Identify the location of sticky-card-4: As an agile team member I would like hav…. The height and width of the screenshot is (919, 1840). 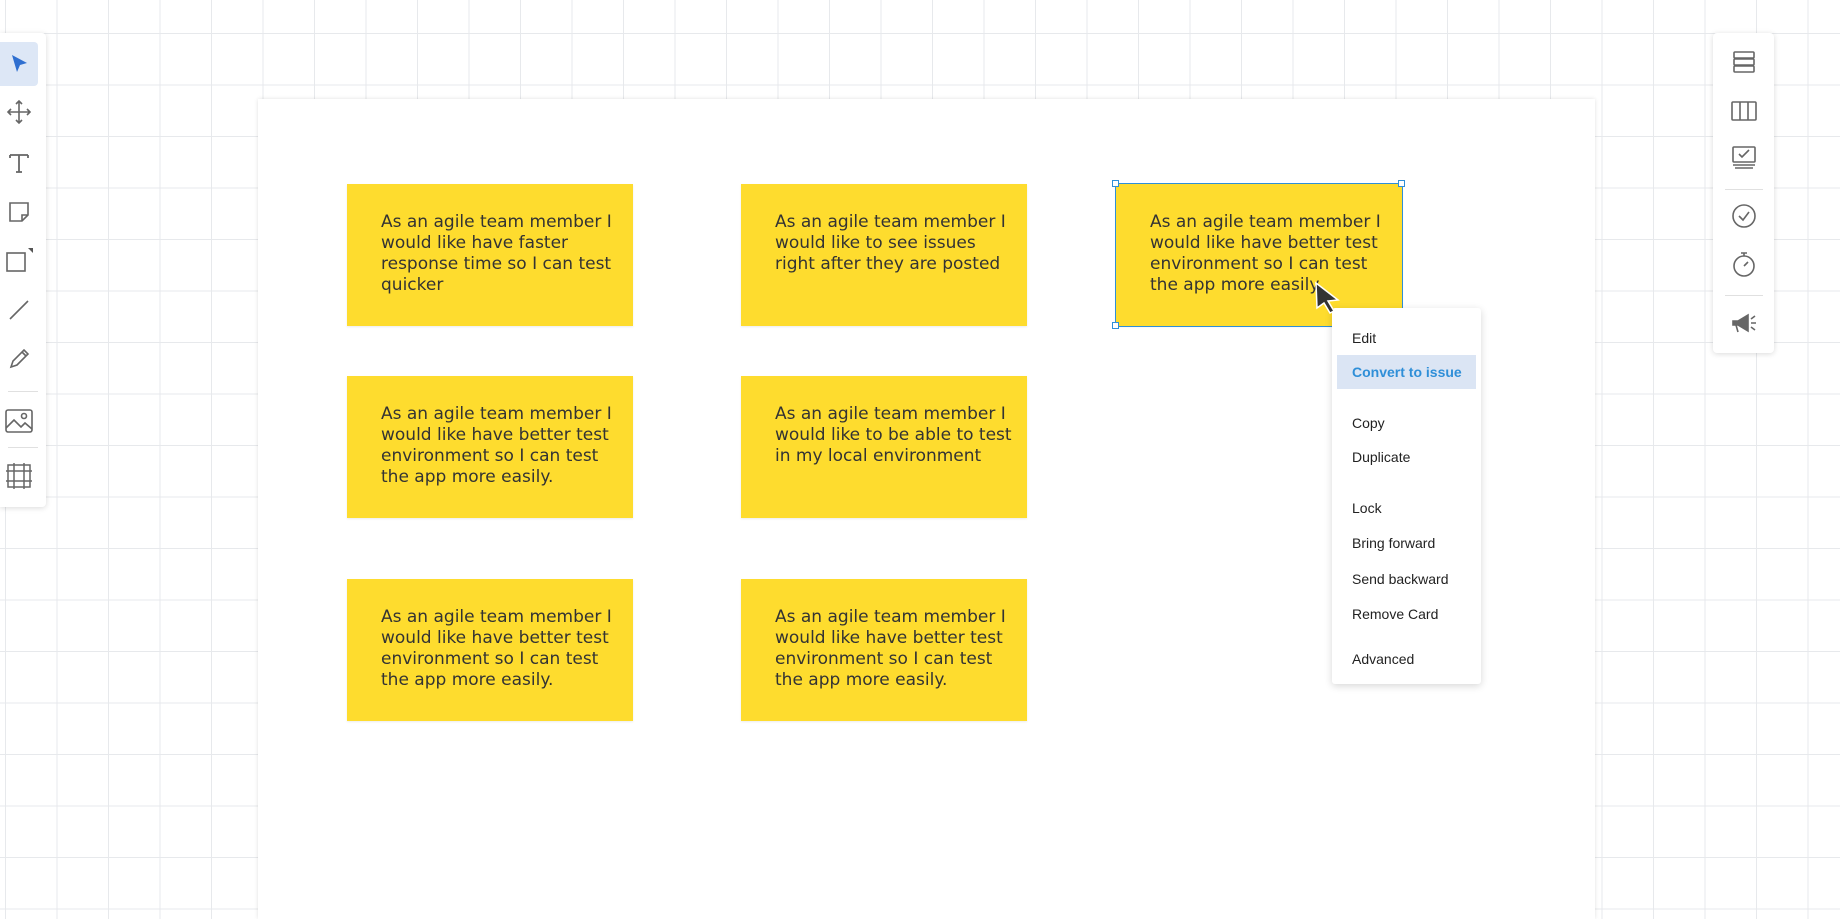
(490, 447).